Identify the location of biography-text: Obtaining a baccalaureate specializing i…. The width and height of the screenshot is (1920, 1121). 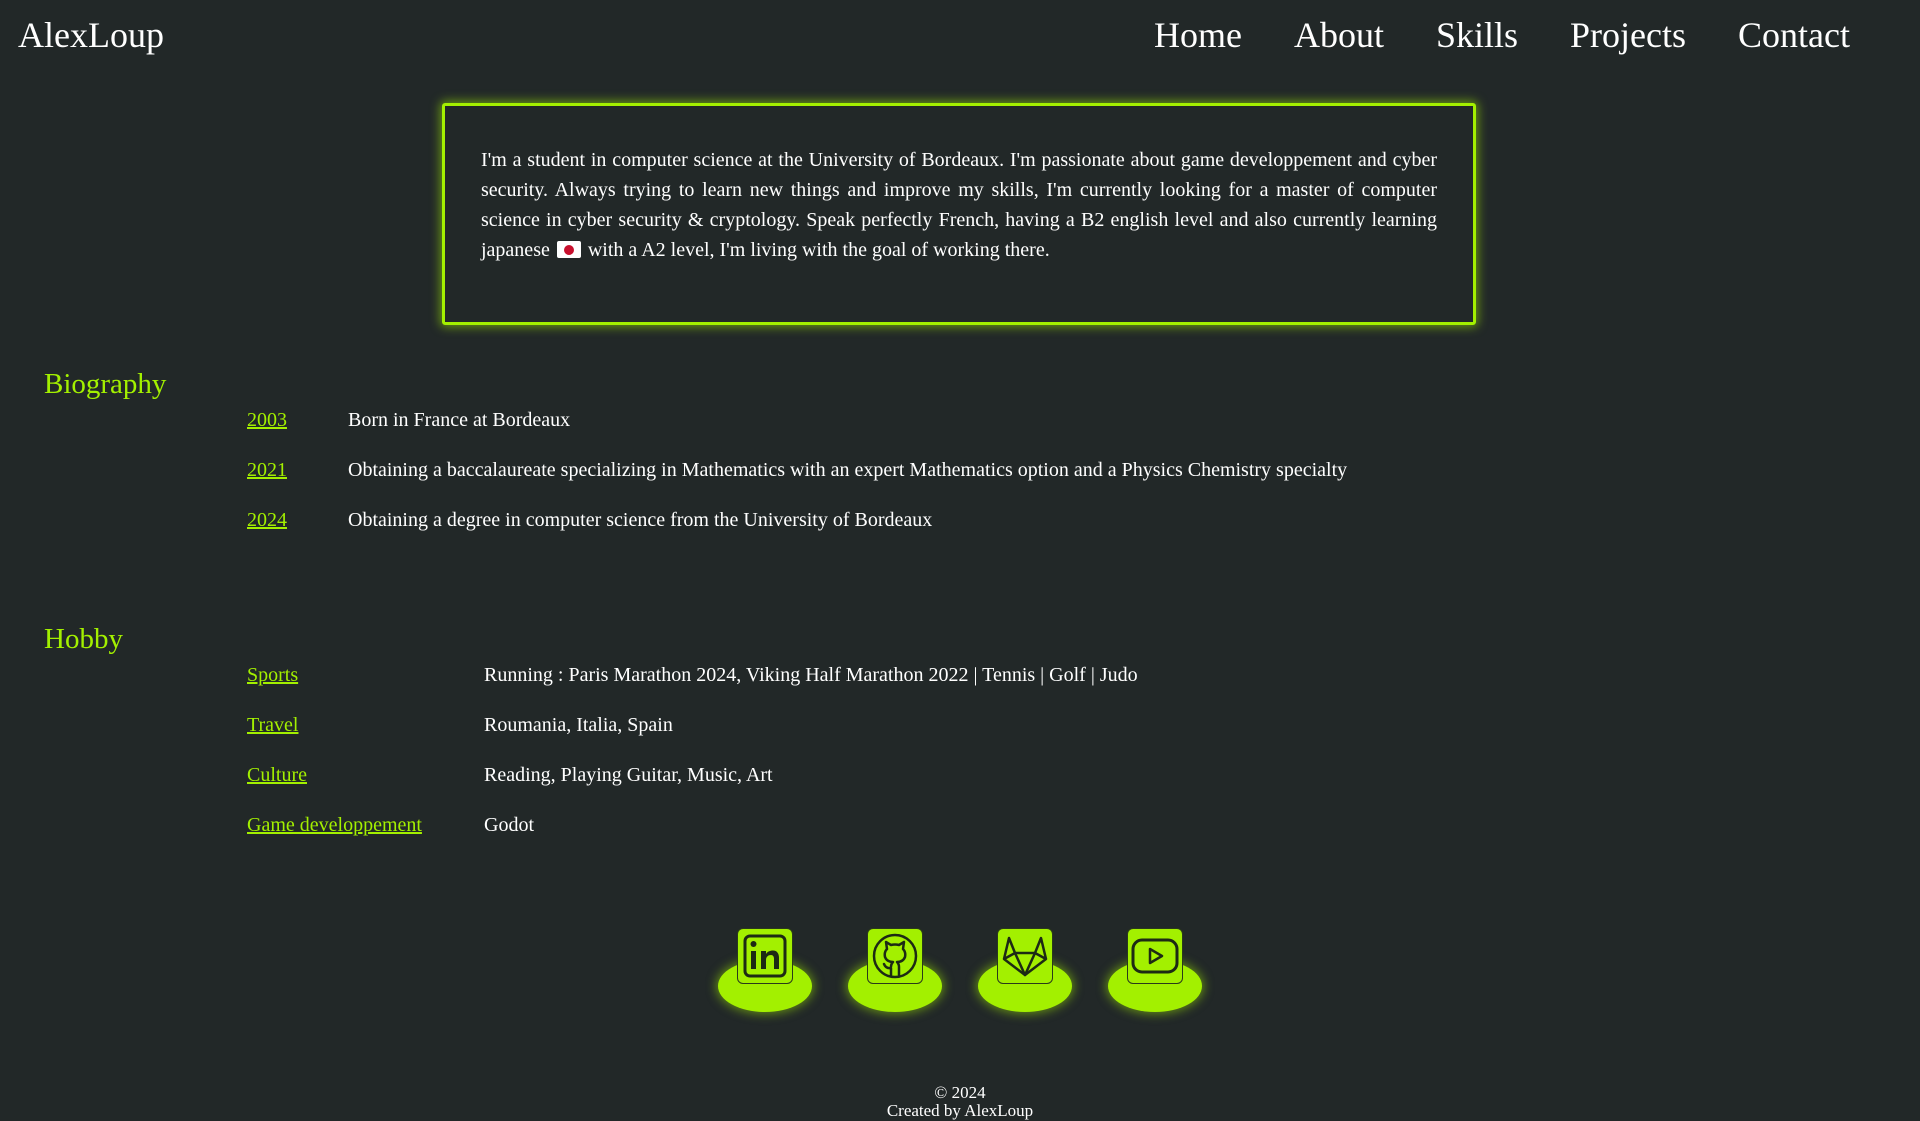
(848, 470).